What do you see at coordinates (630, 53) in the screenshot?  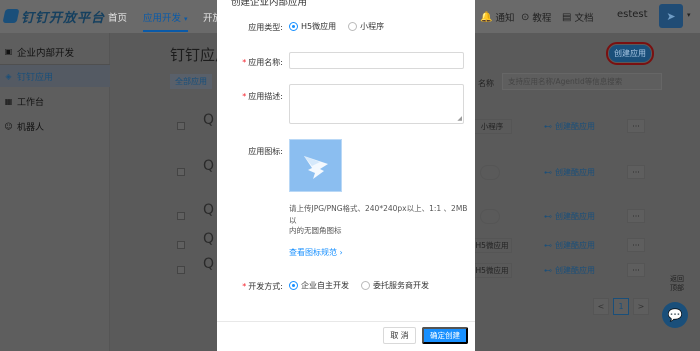 I see `create-app-button: 创建应用` at bounding box center [630, 53].